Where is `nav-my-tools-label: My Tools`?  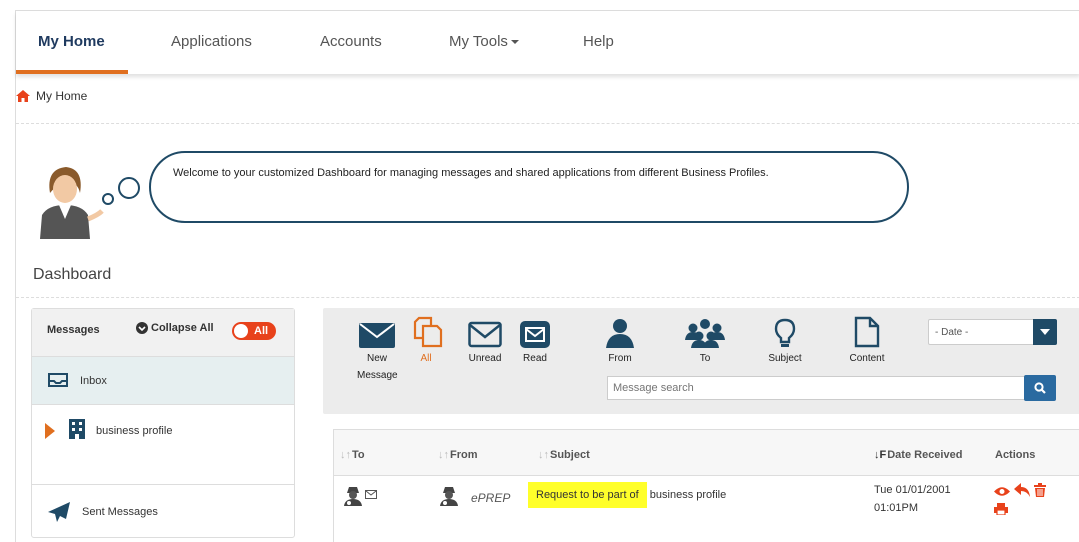 nav-my-tools-label: My Tools is located at coordinates (478, 41).